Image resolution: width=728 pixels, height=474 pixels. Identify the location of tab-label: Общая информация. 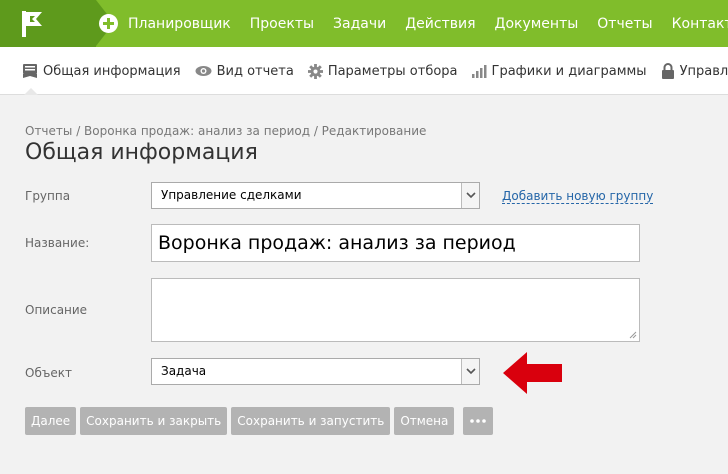
(112, 71).